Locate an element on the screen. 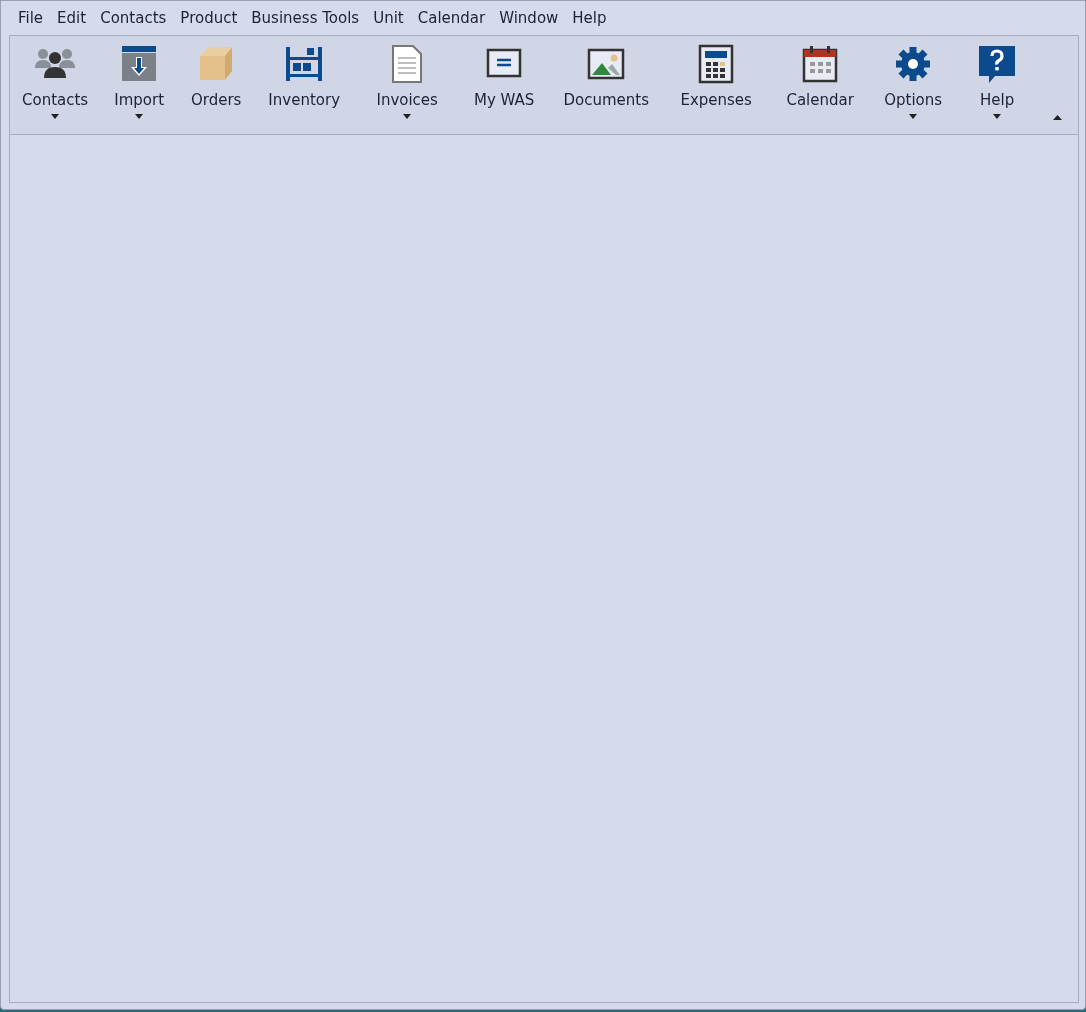 This screenshot has height=1012, width=1086. toolbar-button: Orders is located at coordinates (216, 75).